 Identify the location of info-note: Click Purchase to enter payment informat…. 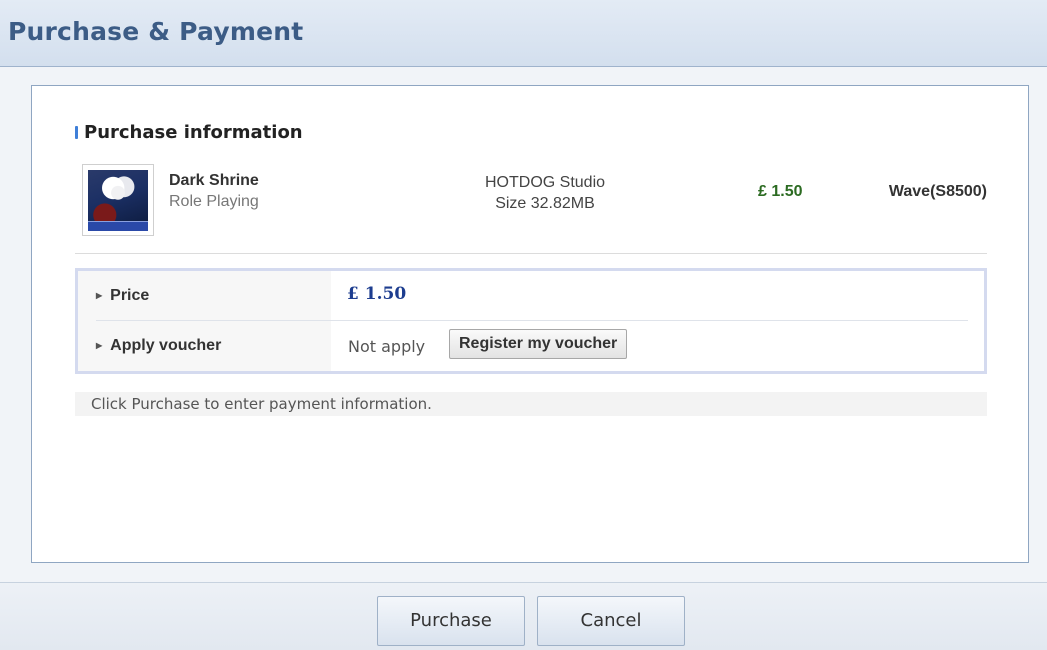
(531, 404).